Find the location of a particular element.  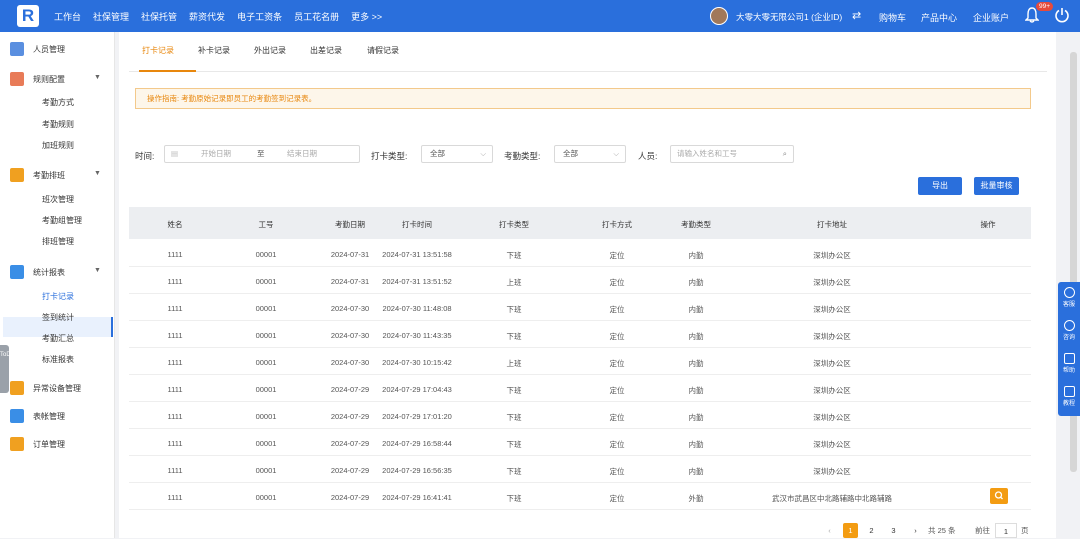

sidebar-item-punch-records: 打卡记录 is located at coordinates (58, 296).